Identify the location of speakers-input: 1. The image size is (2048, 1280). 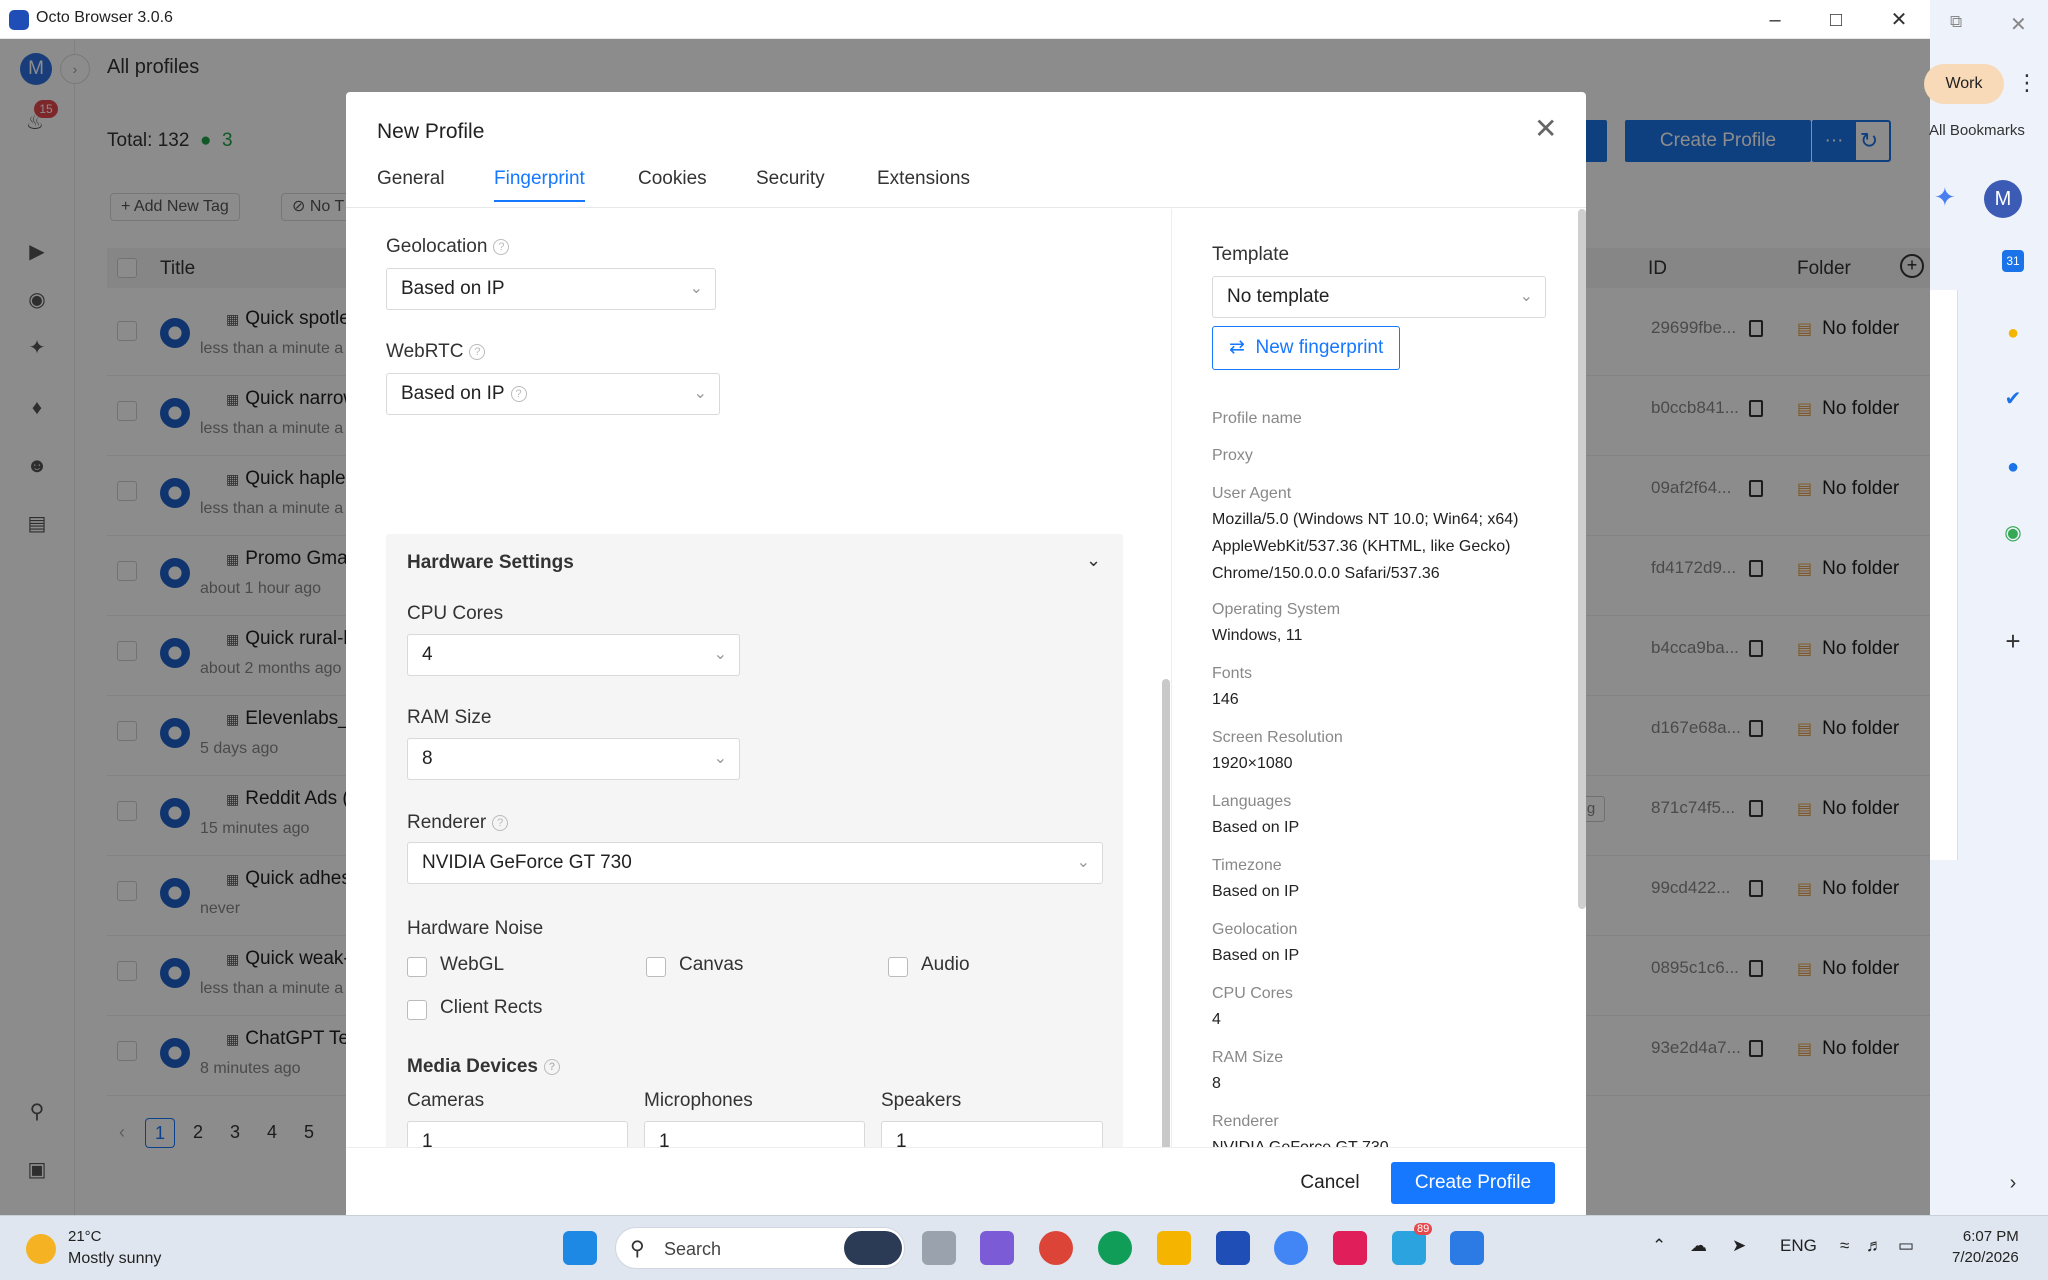
(992, 1135).